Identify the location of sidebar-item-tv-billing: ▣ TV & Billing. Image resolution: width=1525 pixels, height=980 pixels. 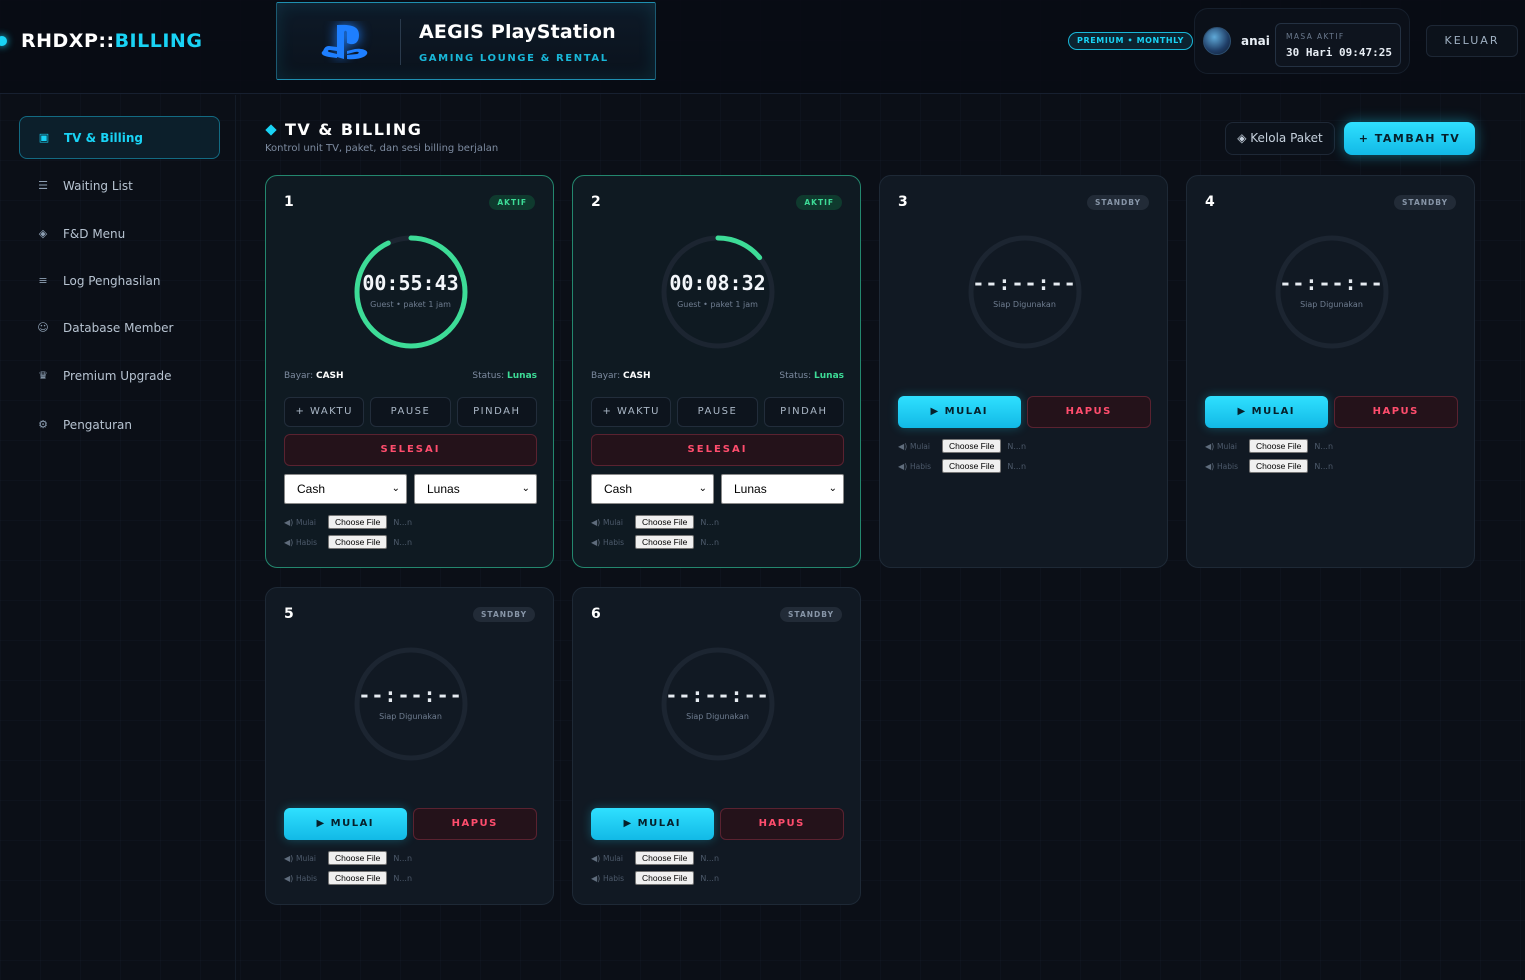
(119, 137).